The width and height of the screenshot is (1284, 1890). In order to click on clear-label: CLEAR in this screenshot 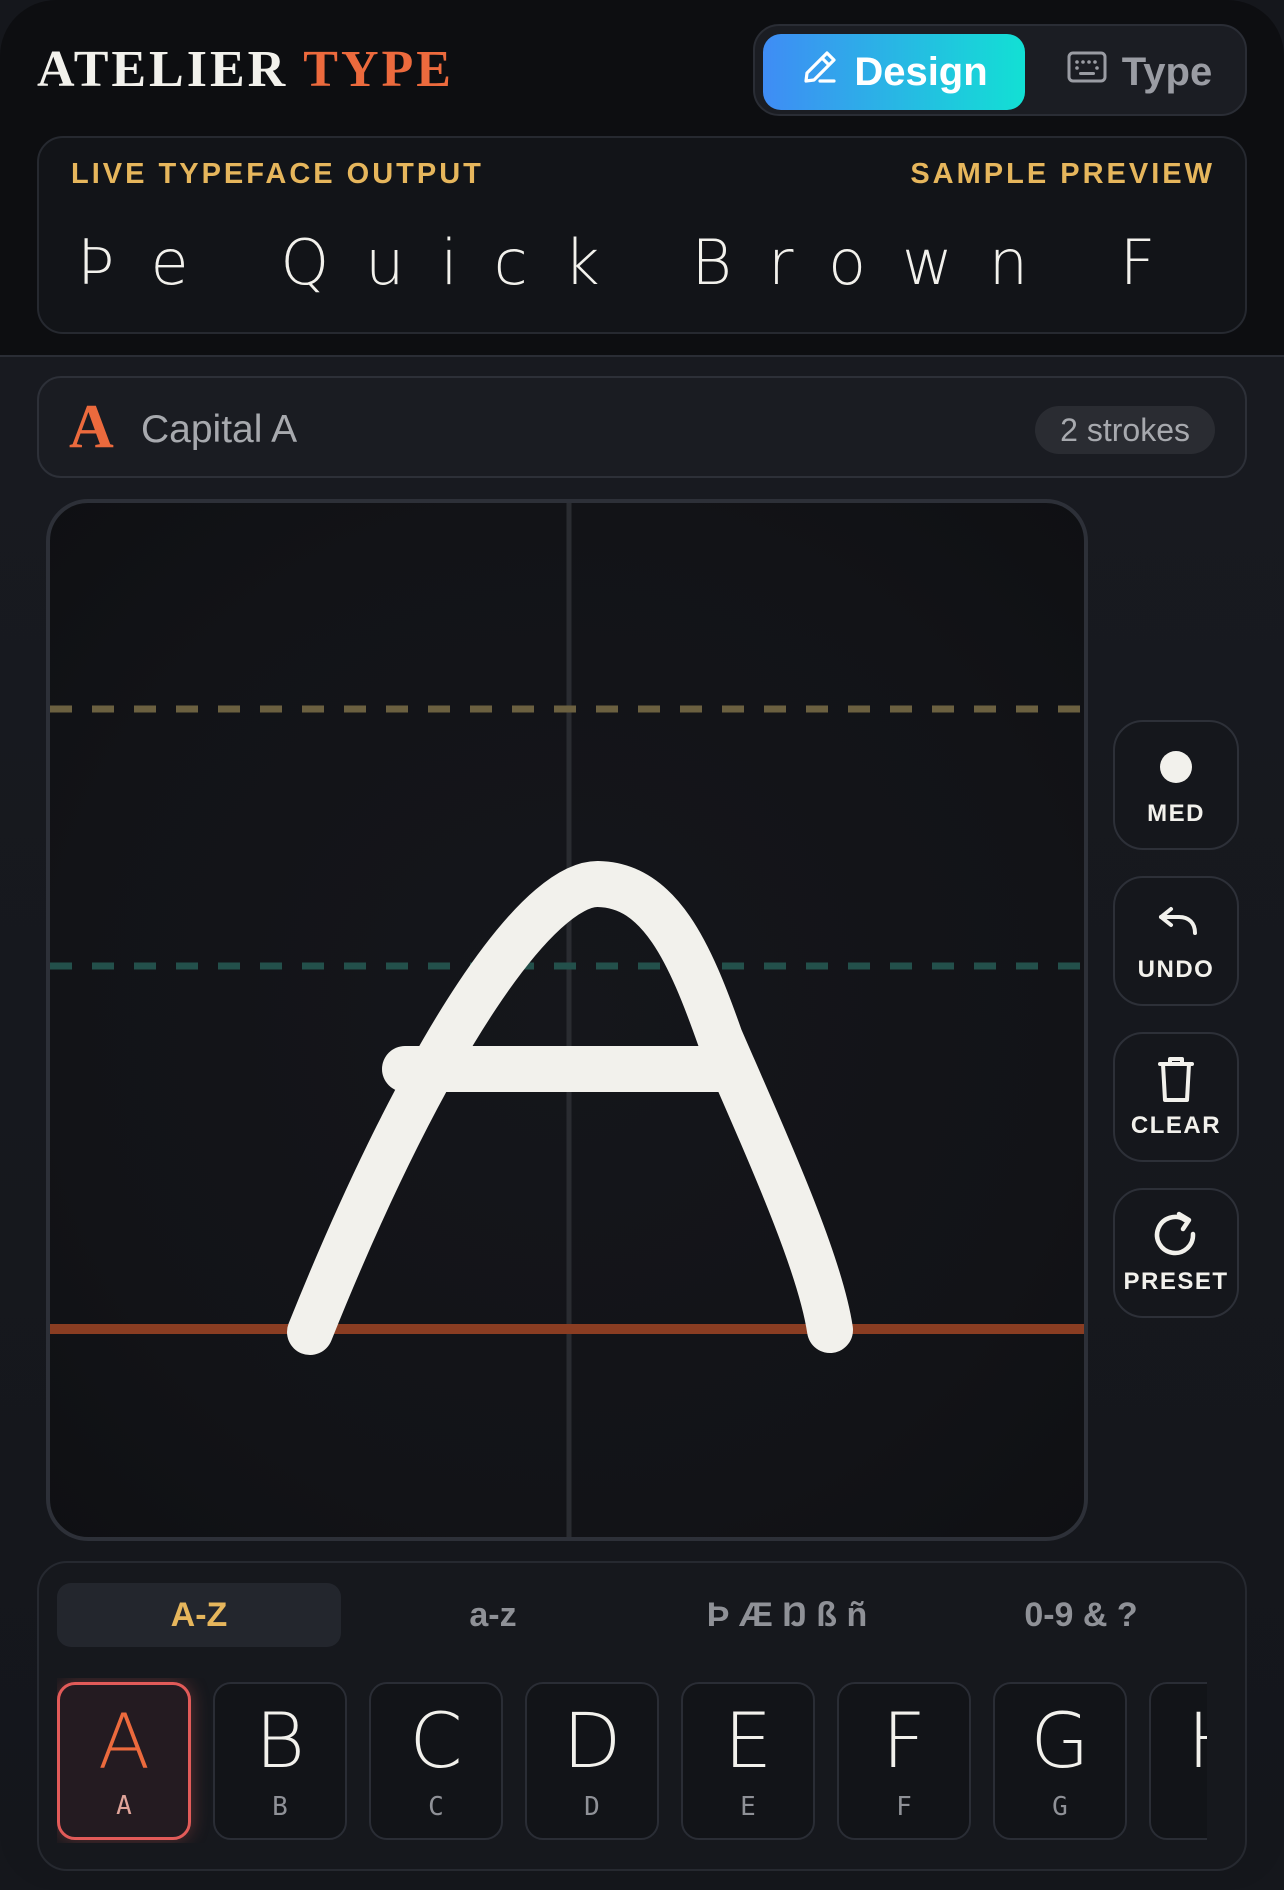, I will do `click(1176, 1125)`.